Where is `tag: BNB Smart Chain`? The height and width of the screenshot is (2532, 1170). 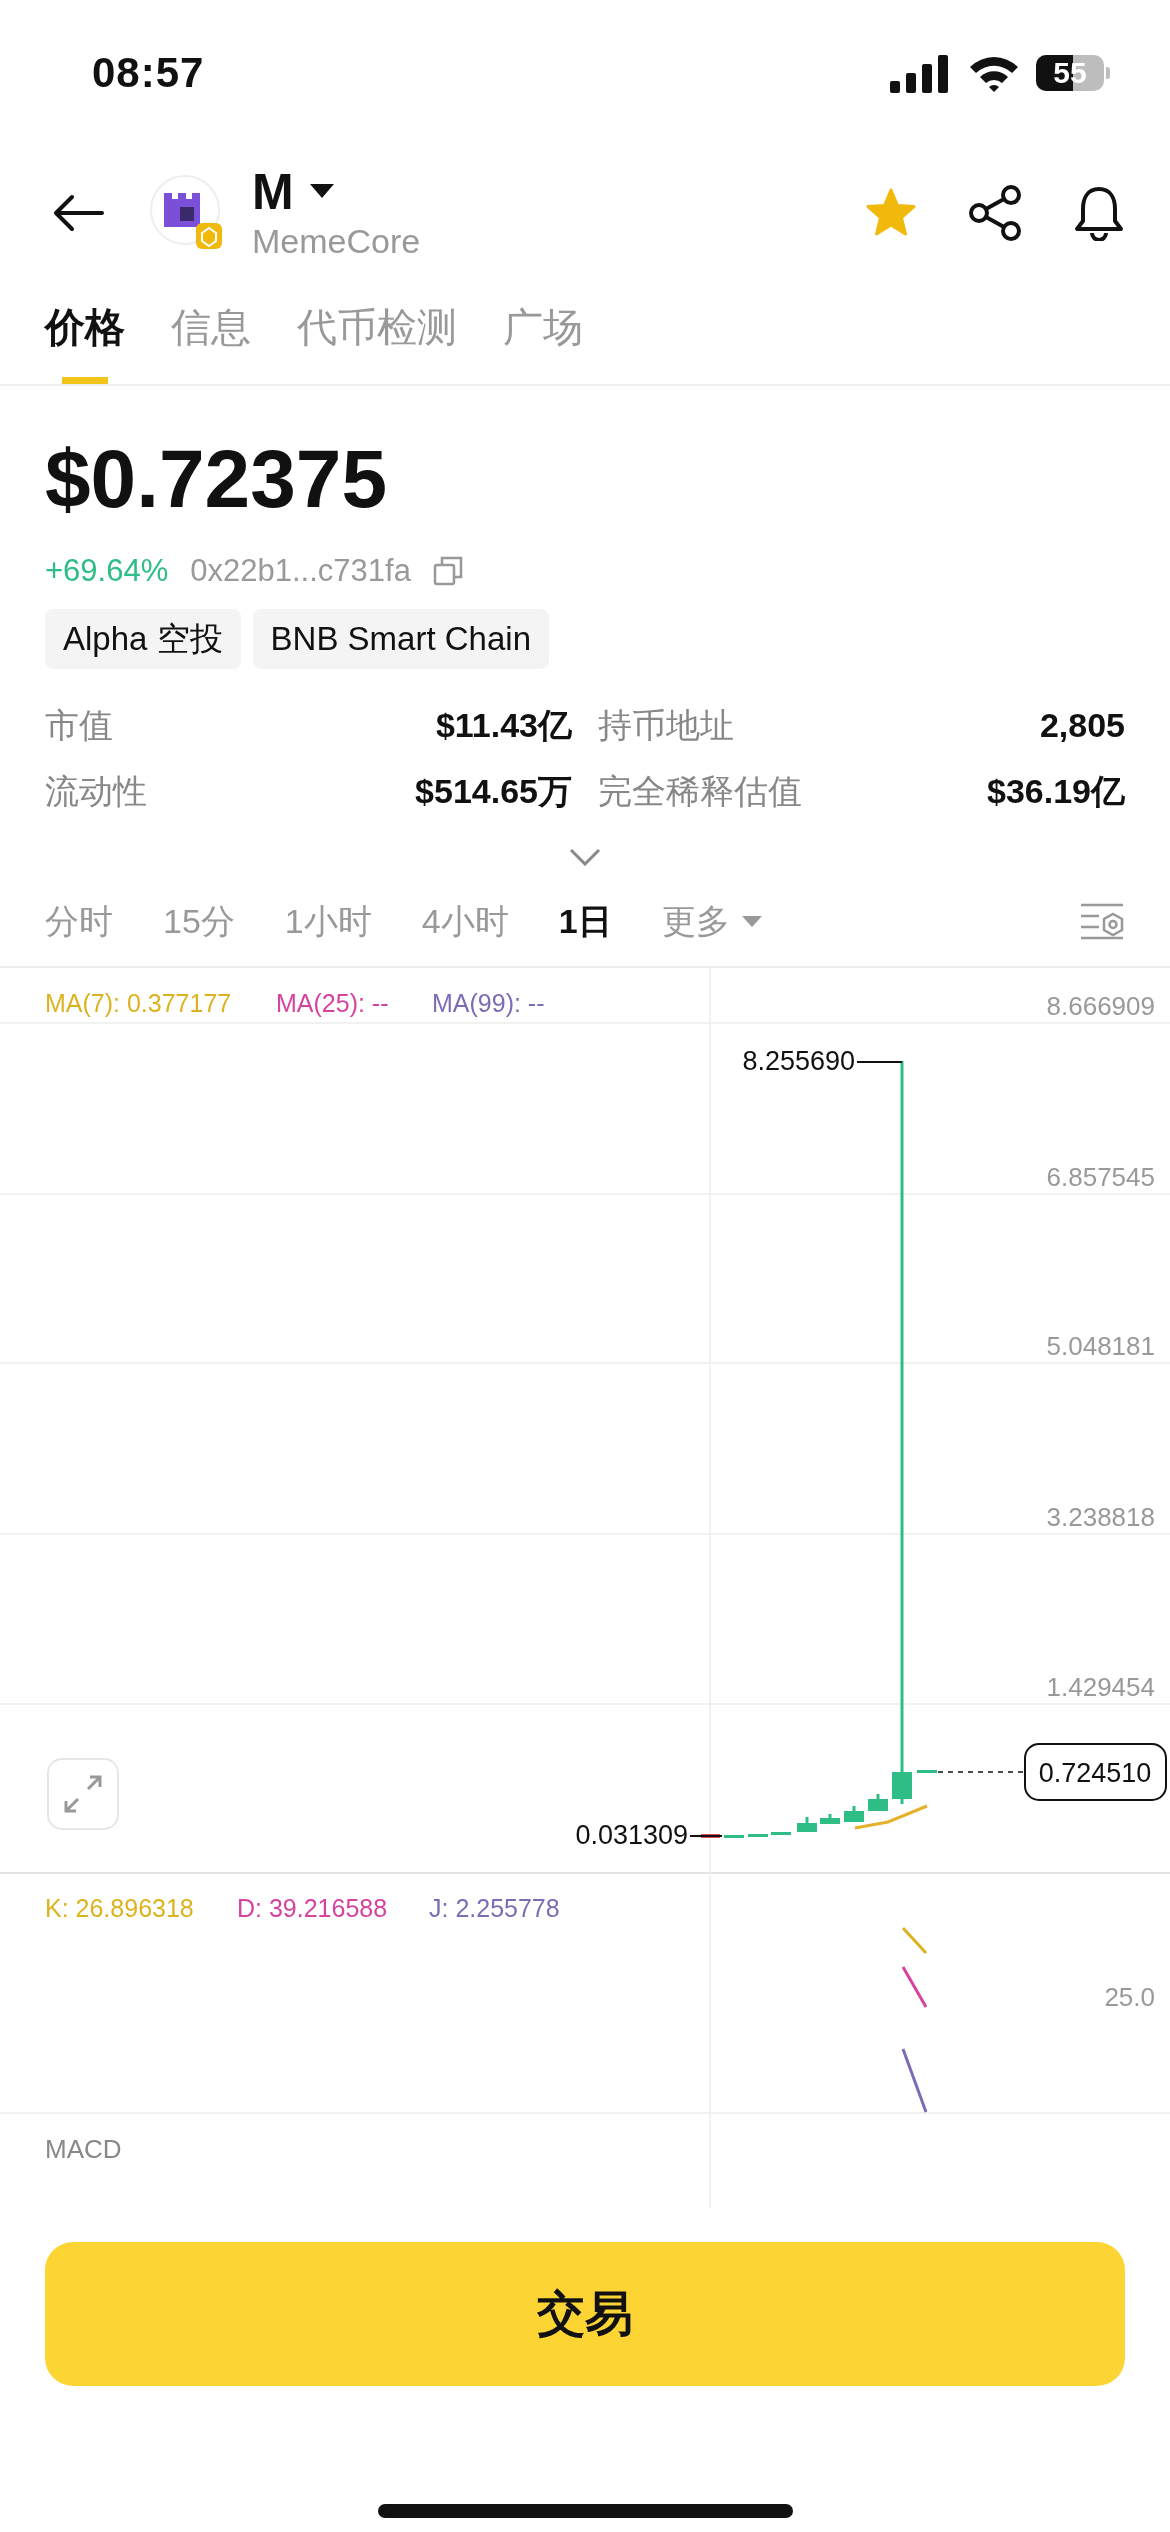
tag: BNB Smart Chain is located at coordinates (400, 639).